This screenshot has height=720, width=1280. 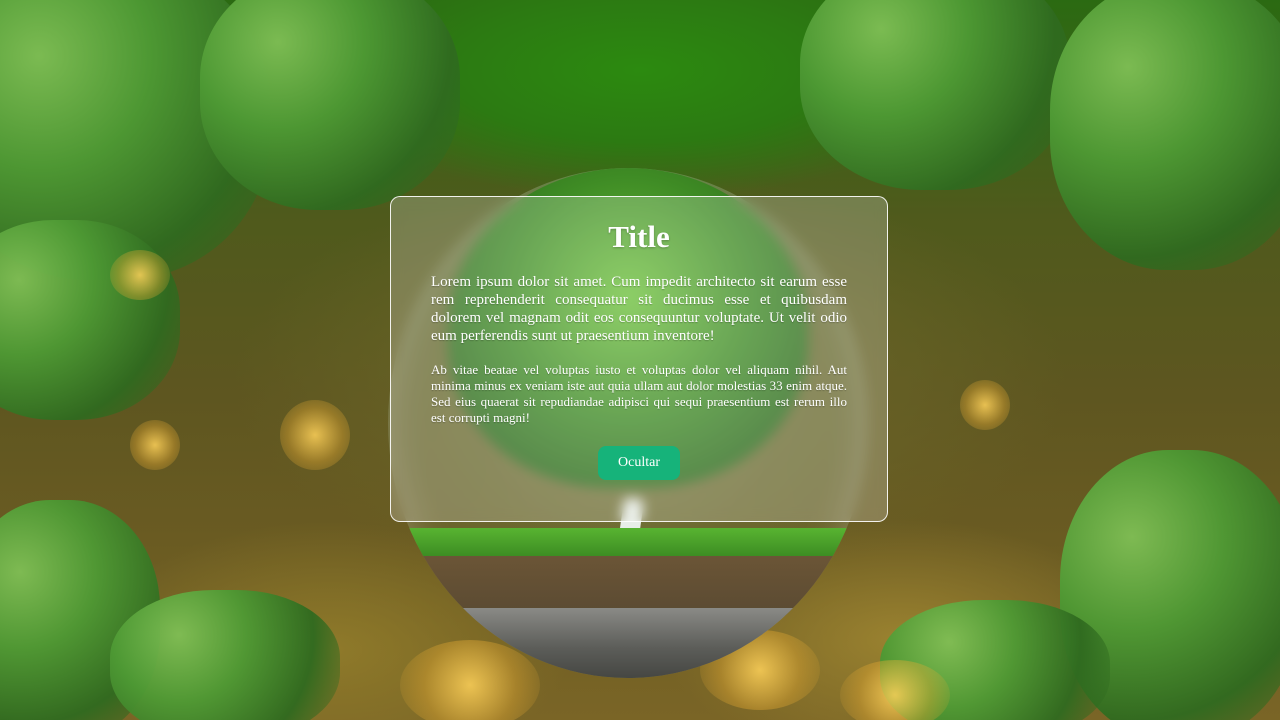 What do you see at coordinates (628, 643) in the screenshot?
I see `rock-layer` at bounding box center [628, 643].